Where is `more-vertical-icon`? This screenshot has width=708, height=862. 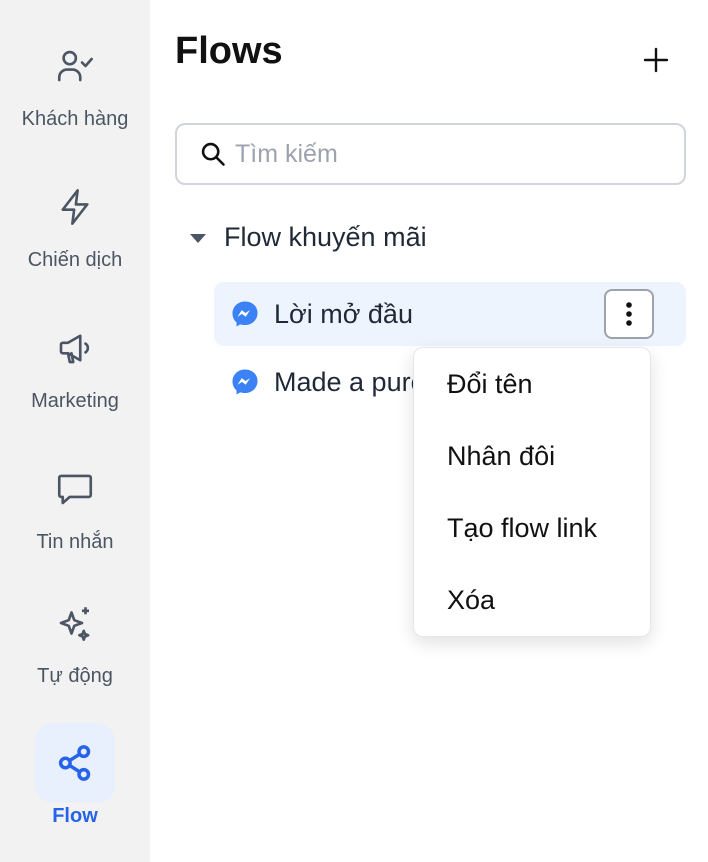
more-vertical-icon is located at coordinates (629, 314).